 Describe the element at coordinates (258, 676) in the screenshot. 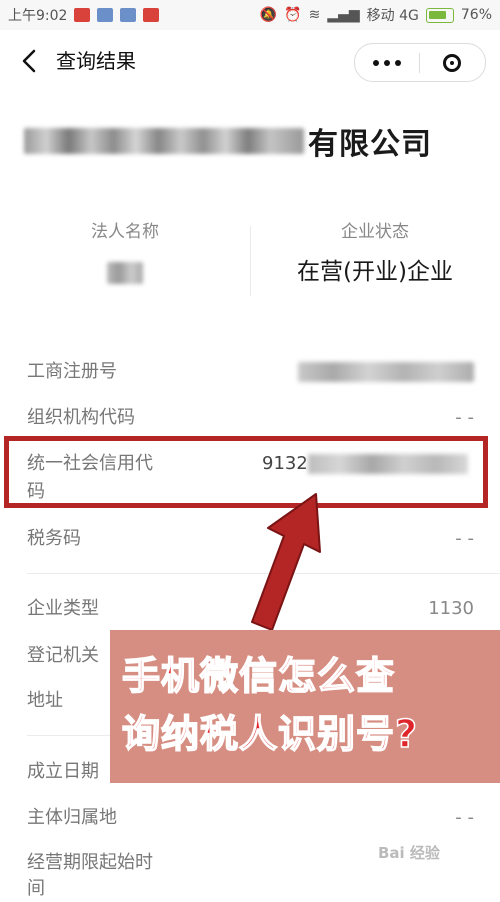

I see `caption-line-1: 手机微信怎么查` at that location.